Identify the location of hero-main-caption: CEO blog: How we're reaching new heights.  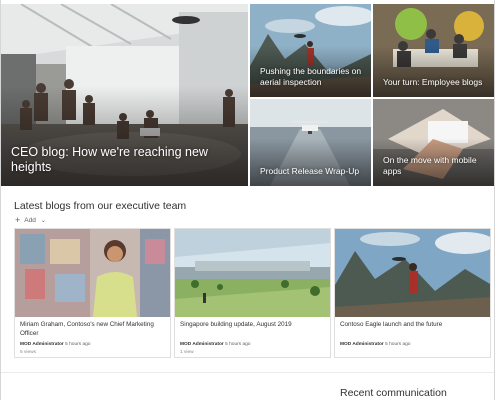
(109, 159).